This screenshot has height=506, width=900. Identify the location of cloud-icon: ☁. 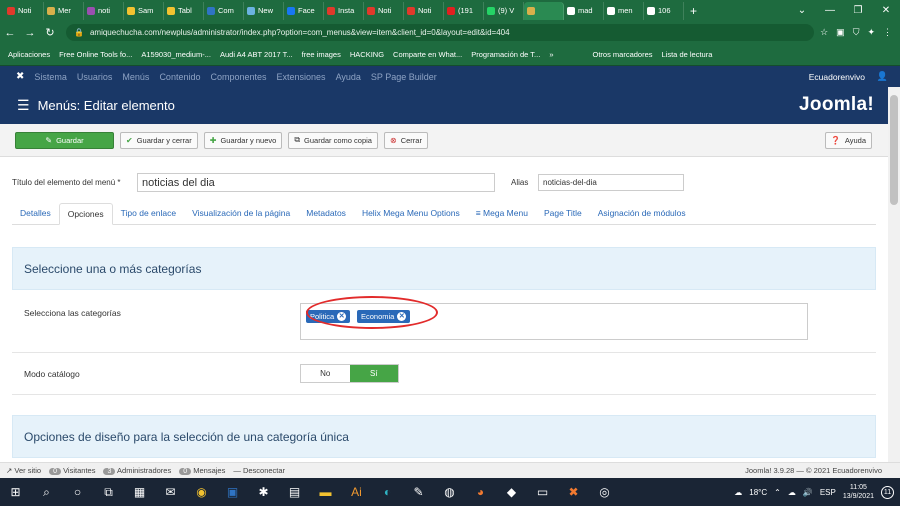
(792, 492).